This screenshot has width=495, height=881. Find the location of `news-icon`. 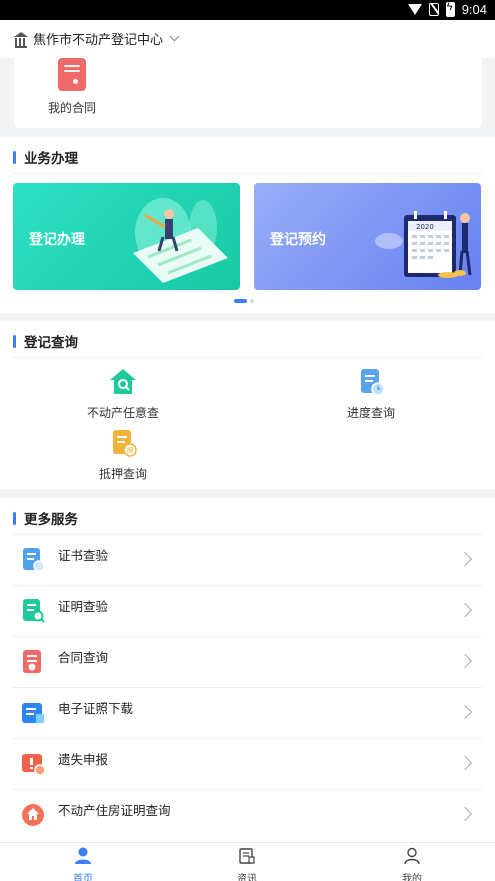

news-icon is located at coordinates (247, 856).